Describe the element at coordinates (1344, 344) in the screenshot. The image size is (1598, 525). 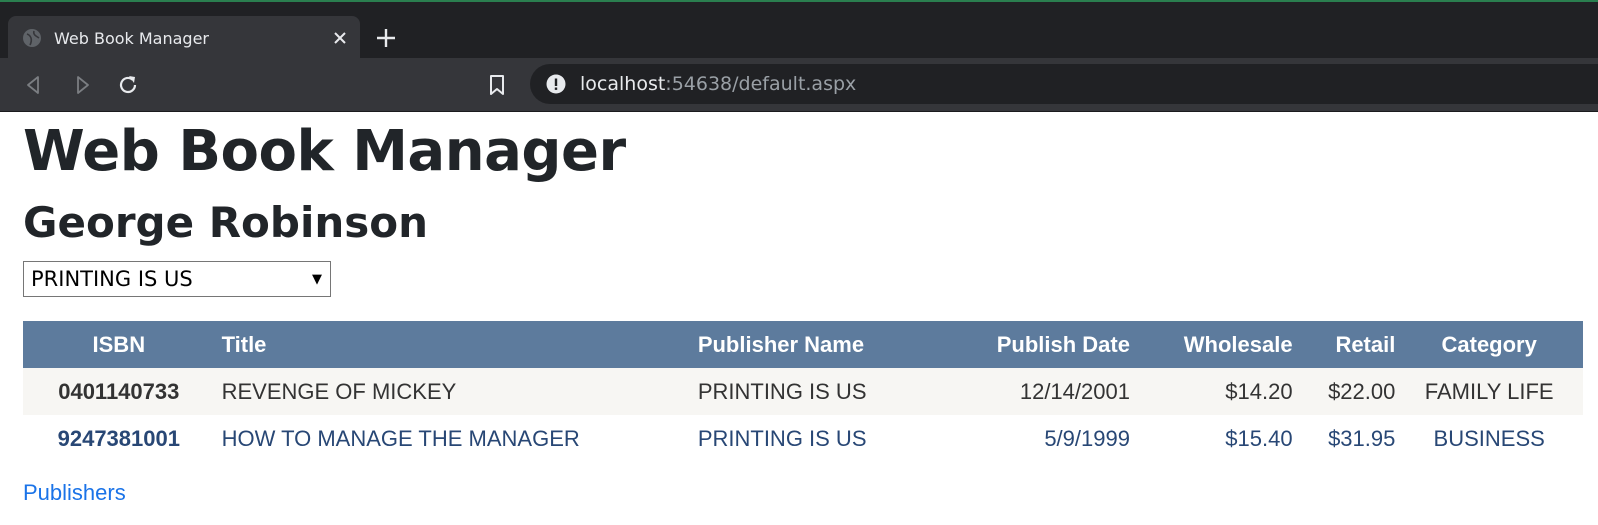
I see `column-header-retail: Retail` at that location.